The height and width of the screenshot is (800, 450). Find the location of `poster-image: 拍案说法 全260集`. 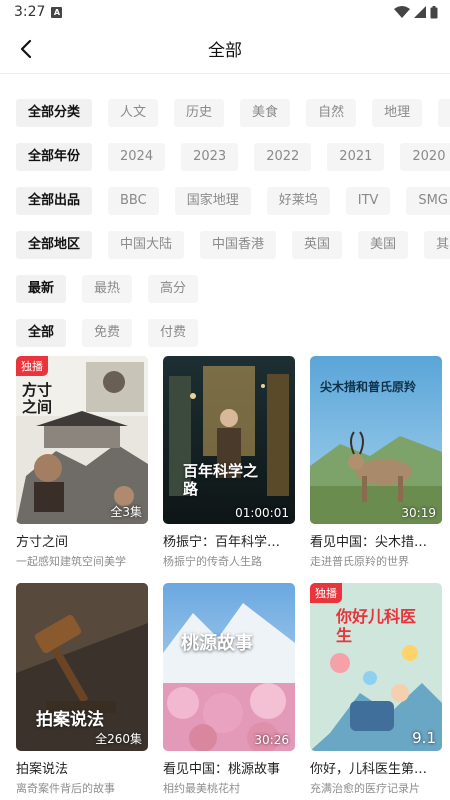

poster-image: 拍案说法 全260集 is located at coordinates (82, 667).